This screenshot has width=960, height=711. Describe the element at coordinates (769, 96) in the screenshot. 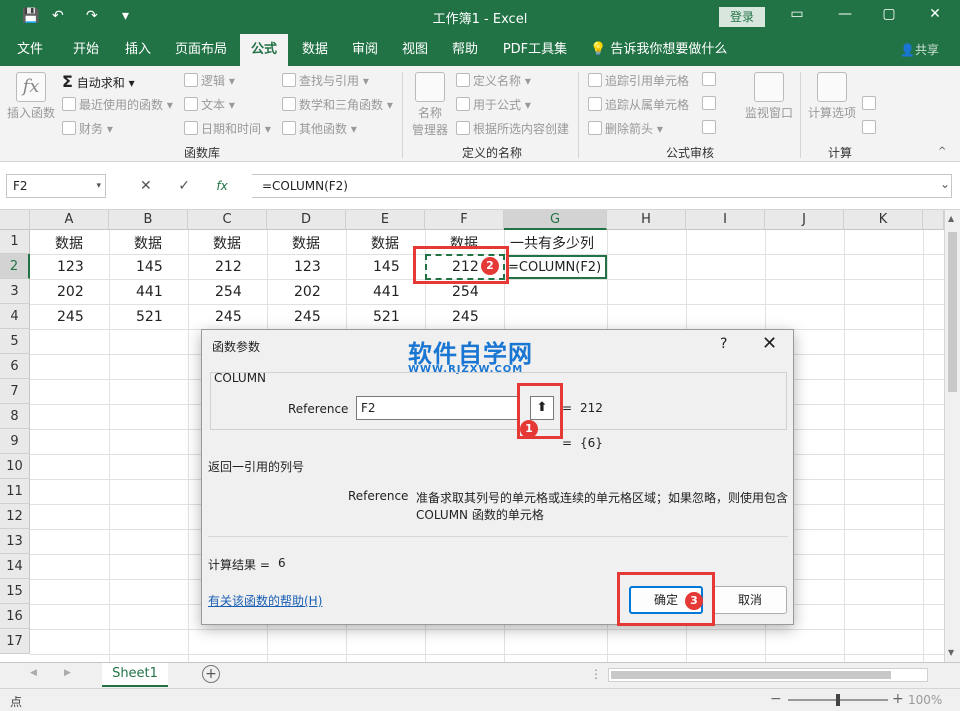

I see `watch-window-button: 监视窗口` at that location.